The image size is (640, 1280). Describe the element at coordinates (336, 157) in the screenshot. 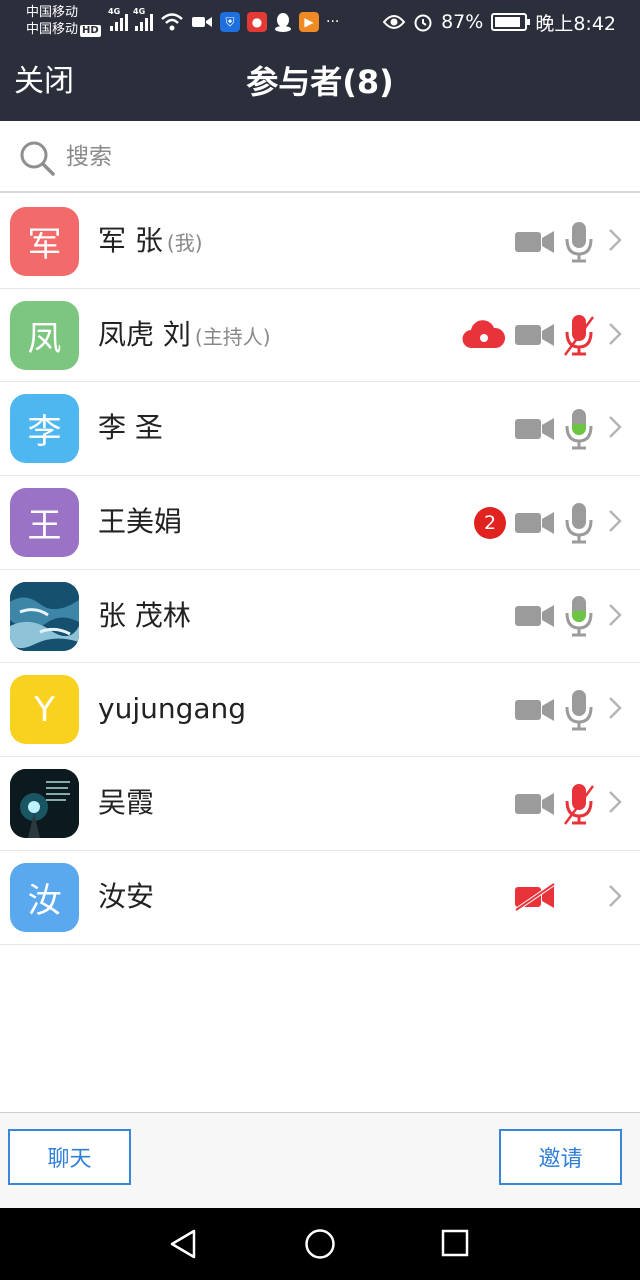

I see `search-input` at that location.